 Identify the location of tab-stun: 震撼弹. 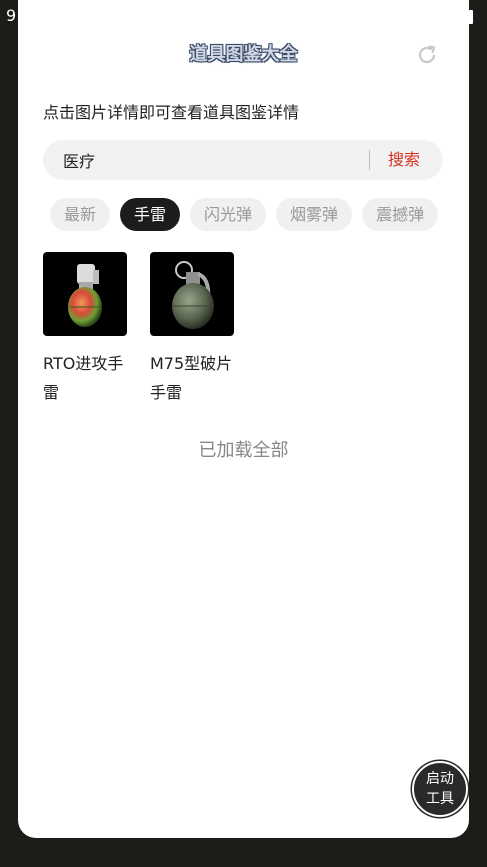
(400, 214).